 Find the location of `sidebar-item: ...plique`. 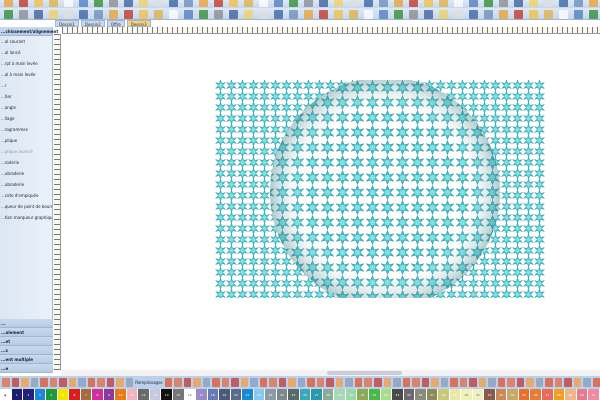

sidebar-item: ...plique is located at coordinates (26, 140).